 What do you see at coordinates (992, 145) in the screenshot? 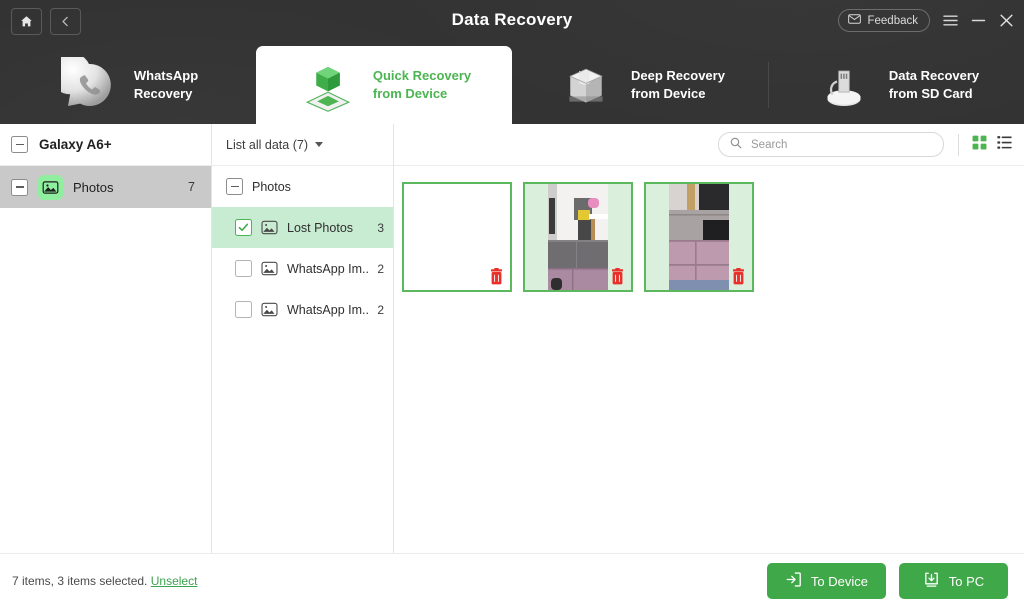
I see `view-mode-toggles` at bounding box center [992, 145].